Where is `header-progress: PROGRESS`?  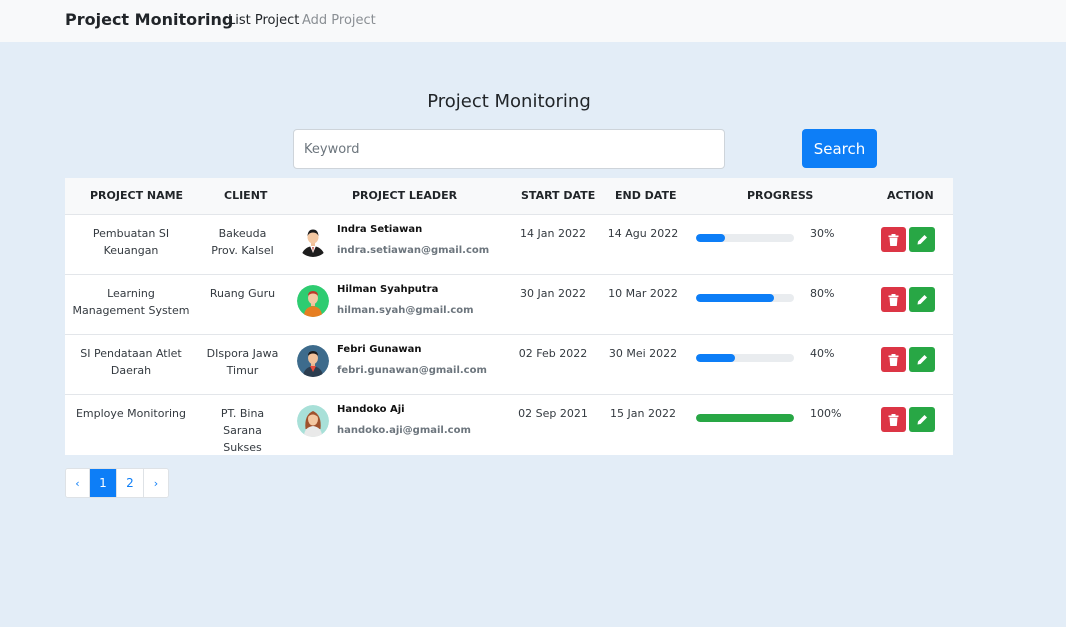
header-progress: PROGRESS is located at coordinates (780, 195).